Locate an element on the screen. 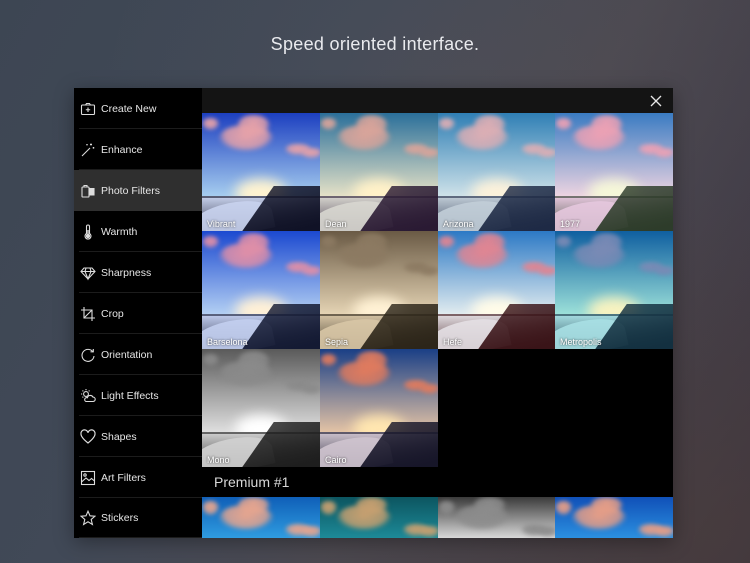 Image resolution: width=750 pixels, height=563 pixels. camera-plus-icon is located at coordinates (88, 109).